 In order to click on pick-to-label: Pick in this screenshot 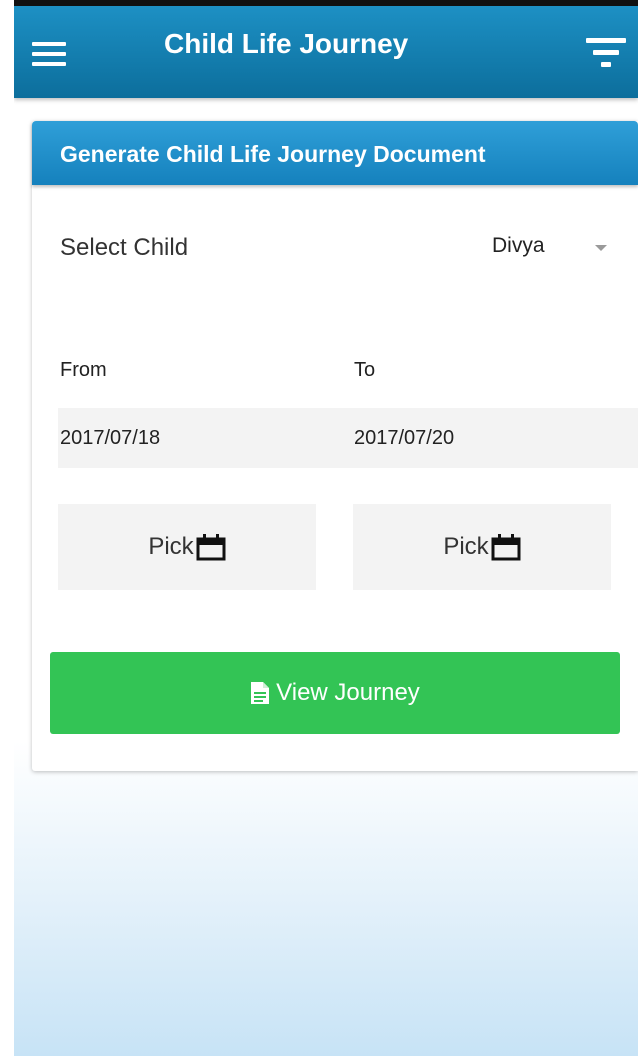, I will do `click(466, 546)`.